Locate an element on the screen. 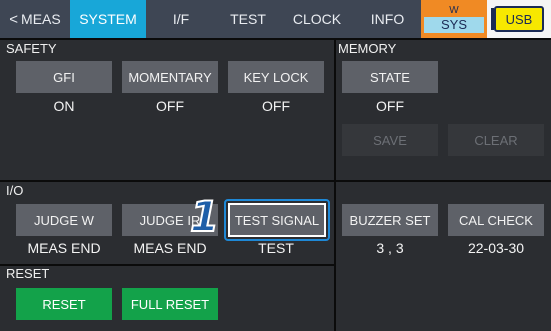 This screenshot has height=331, width=551. tab-if: I/F is located at coordinates (181, 19).